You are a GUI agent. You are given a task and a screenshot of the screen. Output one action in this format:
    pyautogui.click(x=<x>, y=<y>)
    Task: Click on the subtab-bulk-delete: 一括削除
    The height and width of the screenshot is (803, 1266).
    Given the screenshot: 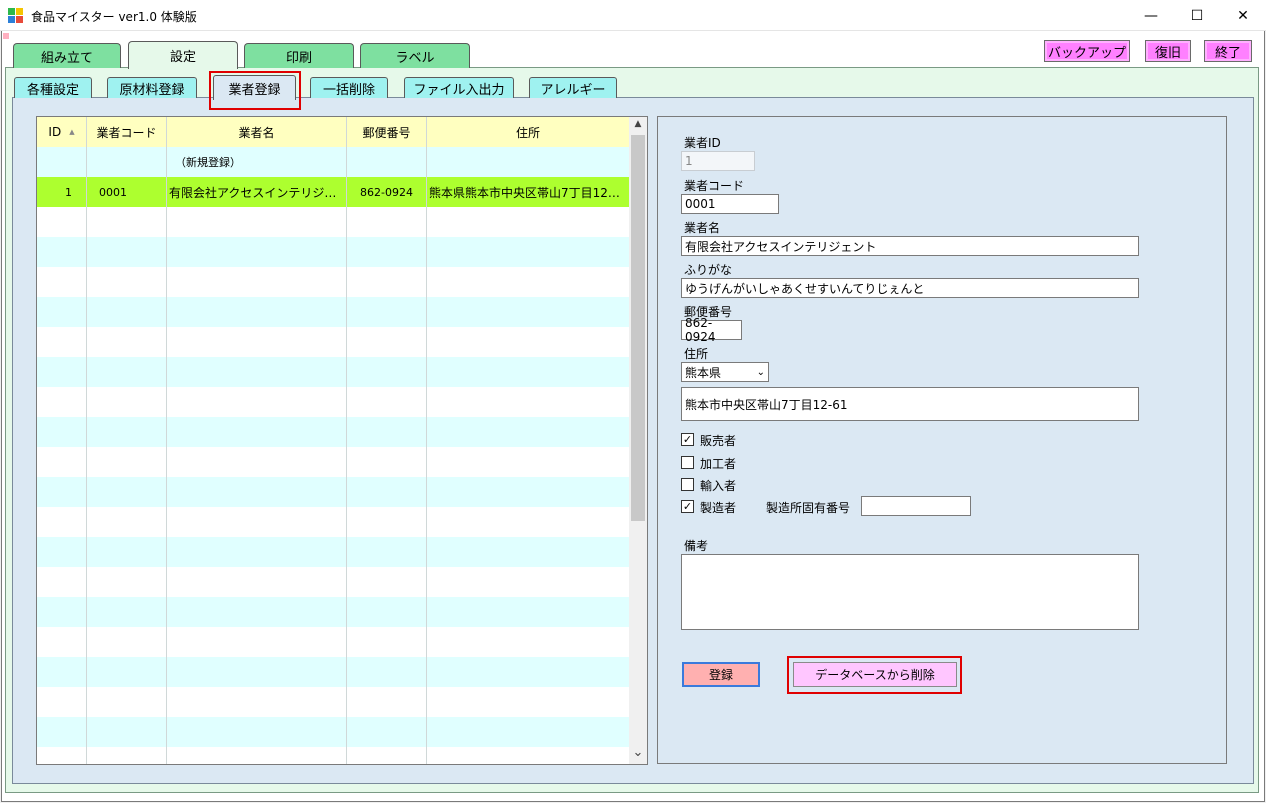 What is the action you would take?
    pyautogui.click(x=349, y=87)
    